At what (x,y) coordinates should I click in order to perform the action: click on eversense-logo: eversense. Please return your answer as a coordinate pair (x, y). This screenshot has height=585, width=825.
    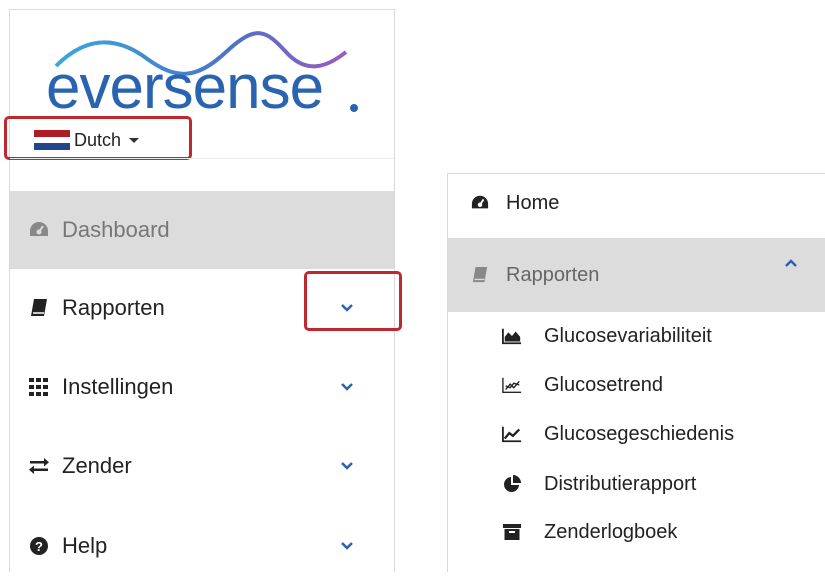
    Looking at the image, I should click on (202, 72).